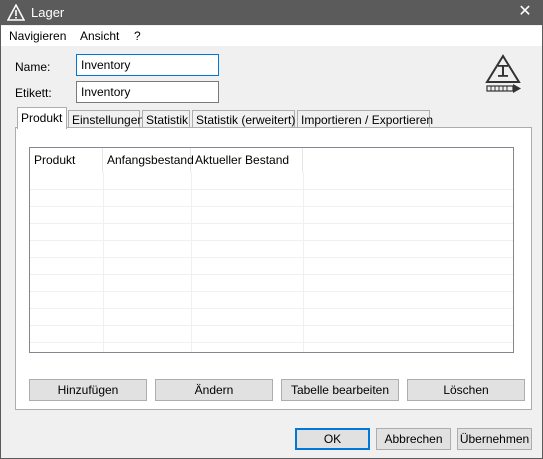 The image size is (543, 459). Describe the element at coordinates (365, 119) in the screenshot. I see `tab-importieren-exportieren: Importieren / Exportieren` at that location.